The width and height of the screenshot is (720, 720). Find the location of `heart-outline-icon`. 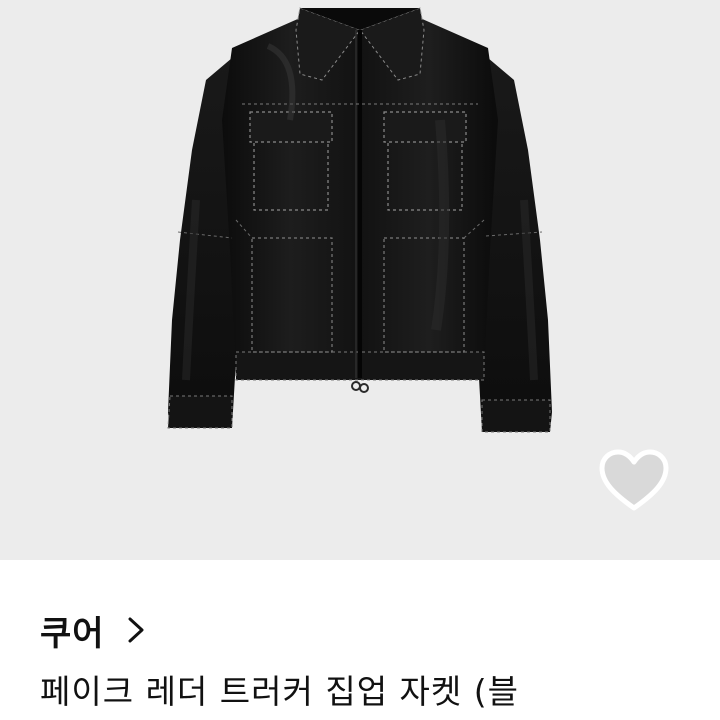

heart-outline-icon is located at coordinates (634, 480).